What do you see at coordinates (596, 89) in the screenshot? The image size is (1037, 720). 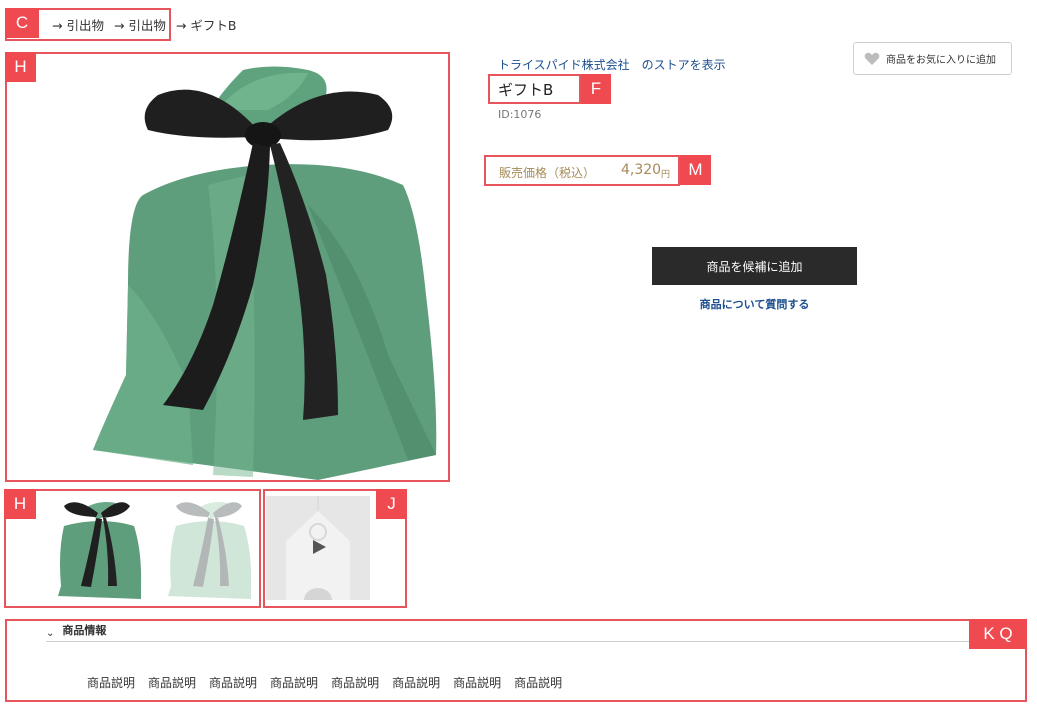 I see `annotation-tag-f: F` at bounding box center [596, 89].